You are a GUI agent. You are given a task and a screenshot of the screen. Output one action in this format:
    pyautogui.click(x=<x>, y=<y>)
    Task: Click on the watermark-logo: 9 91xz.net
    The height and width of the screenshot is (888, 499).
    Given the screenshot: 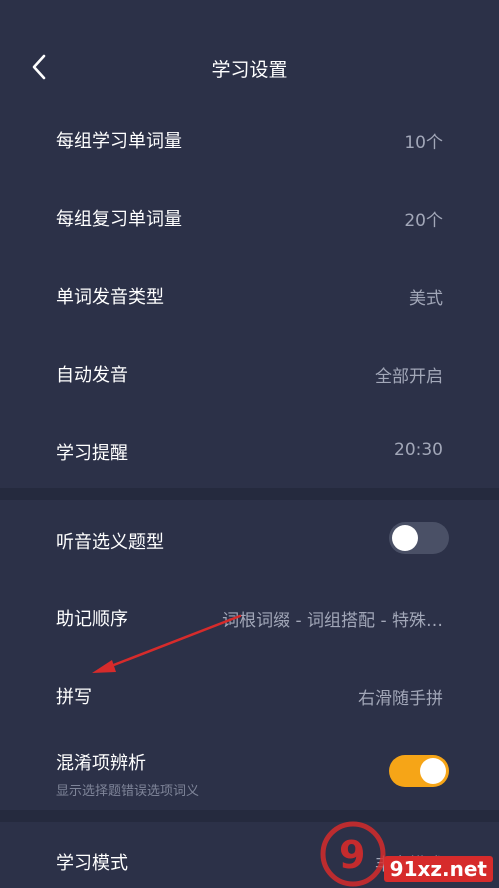 What is the action you would take?
    pyautogui.click(x=409, y=854)
    